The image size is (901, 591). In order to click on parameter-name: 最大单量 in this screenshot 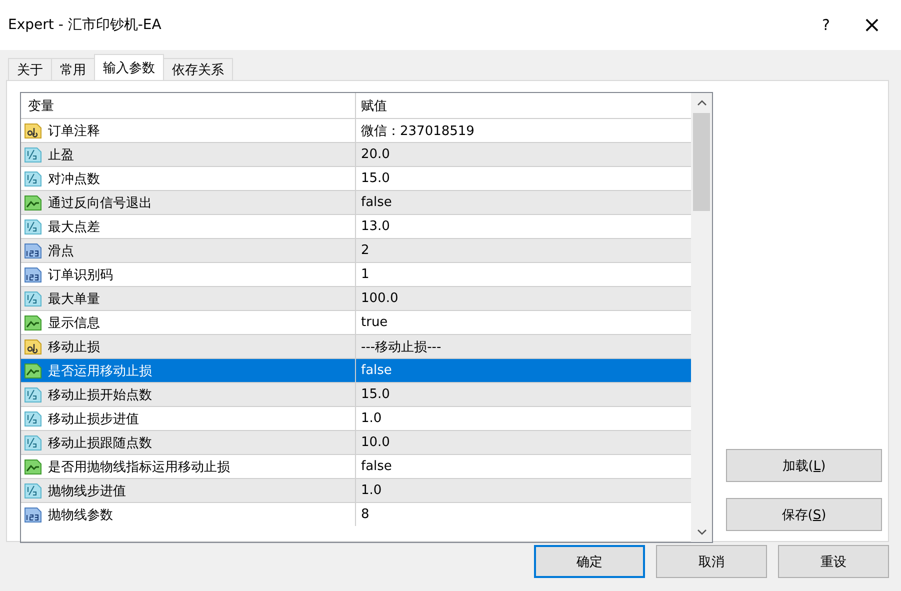, I will do `click(74, 299)`.